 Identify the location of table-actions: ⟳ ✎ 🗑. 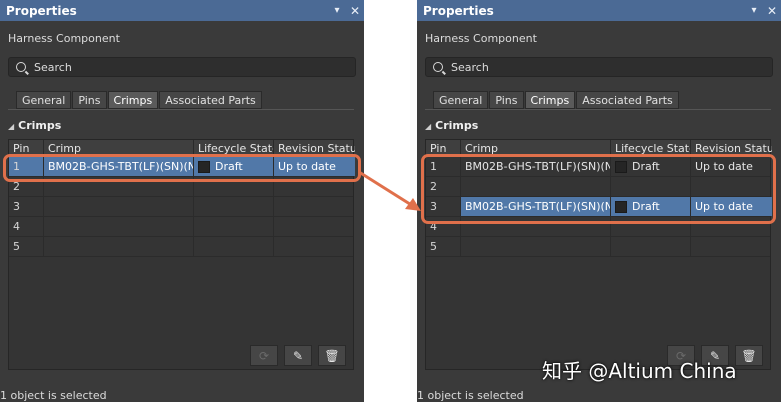
(295, 355).